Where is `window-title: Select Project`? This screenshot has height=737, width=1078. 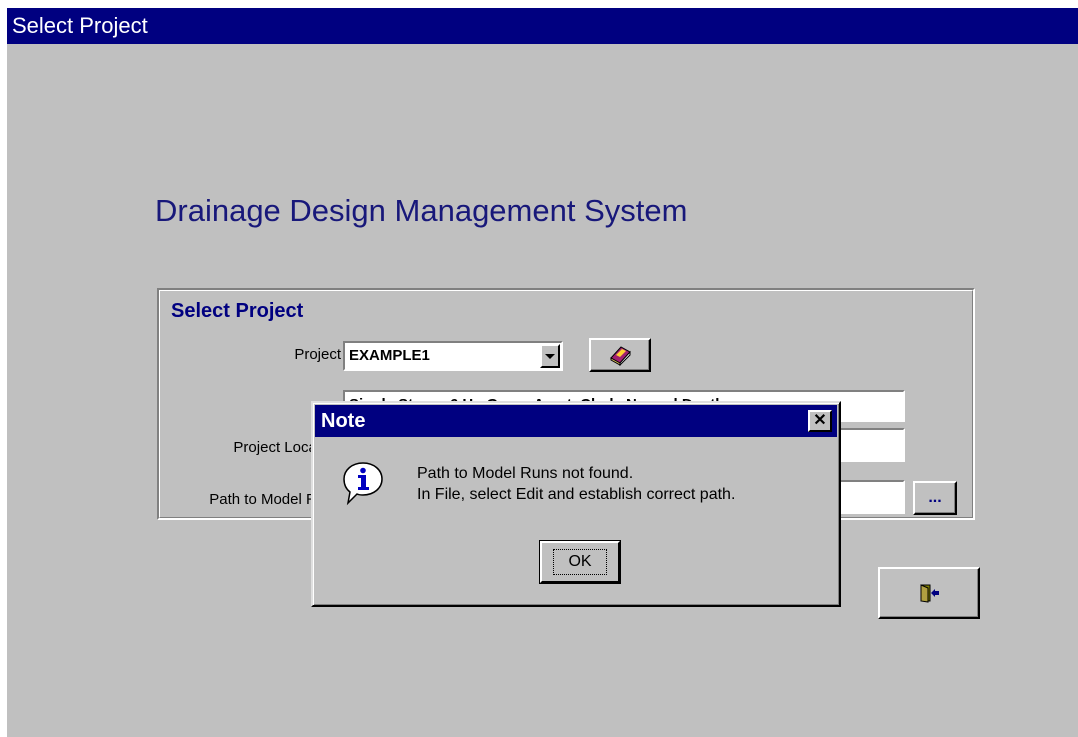 window-title: Select Project is located at coordinates (80, 25).